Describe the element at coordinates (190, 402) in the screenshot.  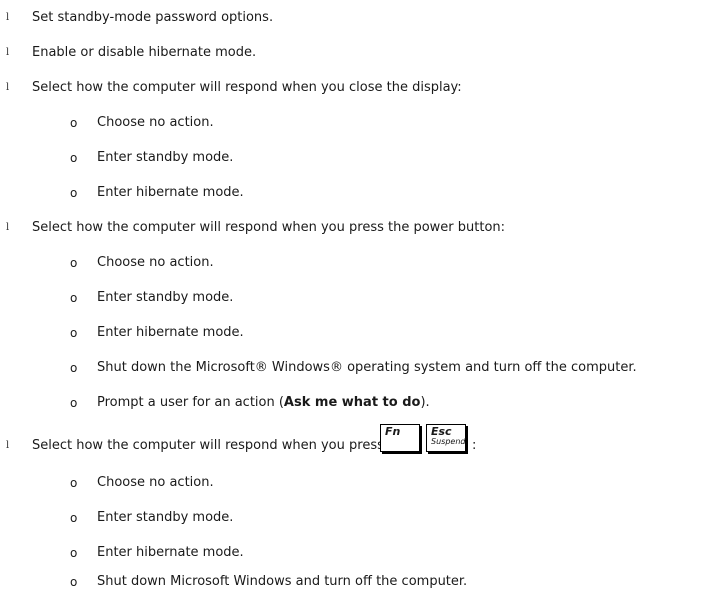
I see `prompt-text-before: Prompt a user for an action (` at that location.